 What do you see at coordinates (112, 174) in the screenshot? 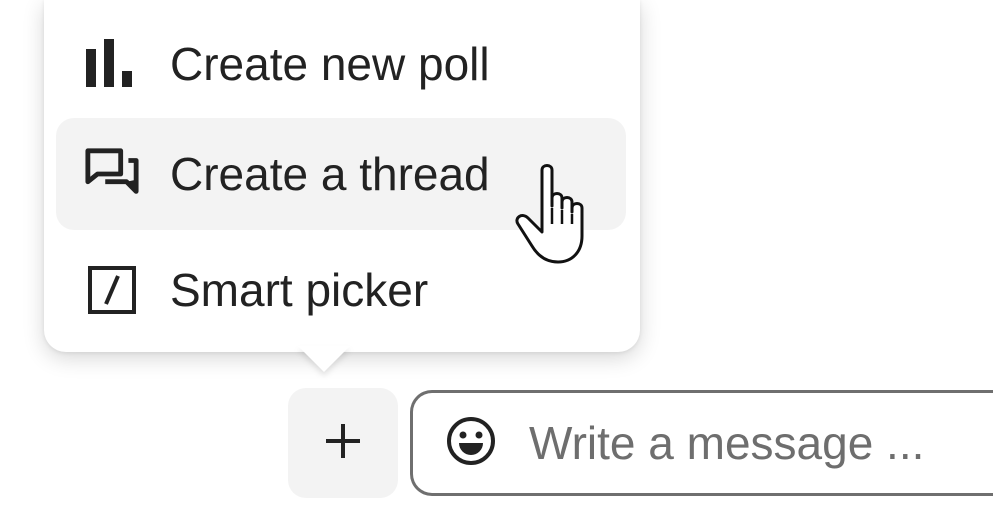
I see `thread-icon` at bounding box center [112, 174].